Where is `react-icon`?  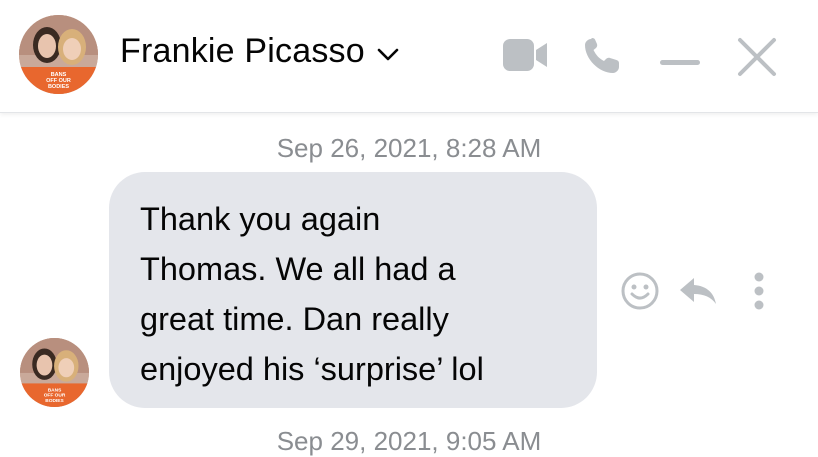 react-icon is located at coordinates (640, 293).